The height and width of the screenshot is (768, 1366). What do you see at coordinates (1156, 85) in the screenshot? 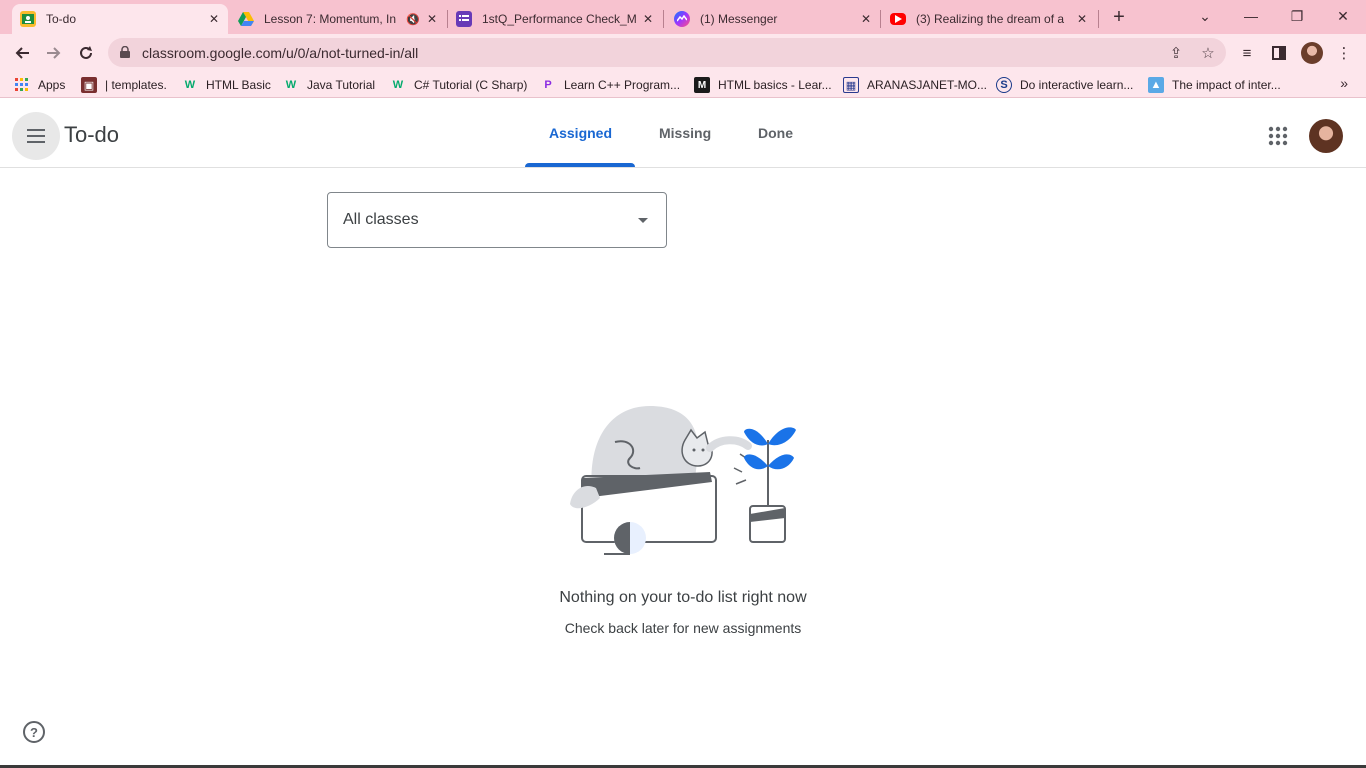
I see `image-icon: ▲` at bounding box center [1156, 85].